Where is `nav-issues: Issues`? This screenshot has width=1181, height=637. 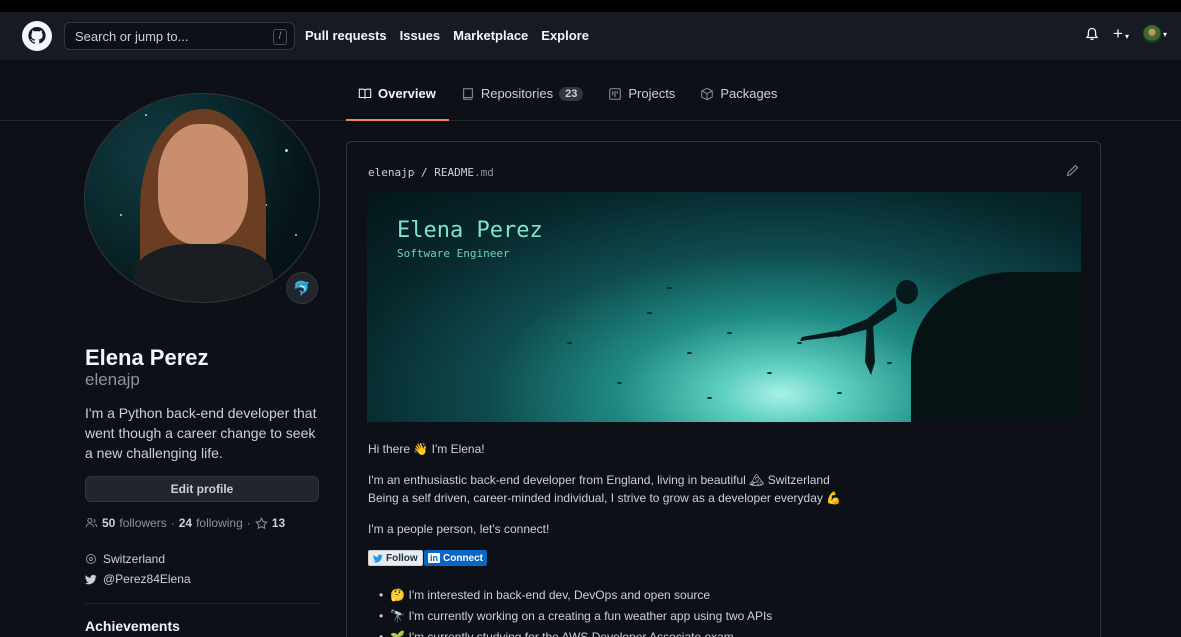
nav-issues: Issues is located at coordinates (420, 35).